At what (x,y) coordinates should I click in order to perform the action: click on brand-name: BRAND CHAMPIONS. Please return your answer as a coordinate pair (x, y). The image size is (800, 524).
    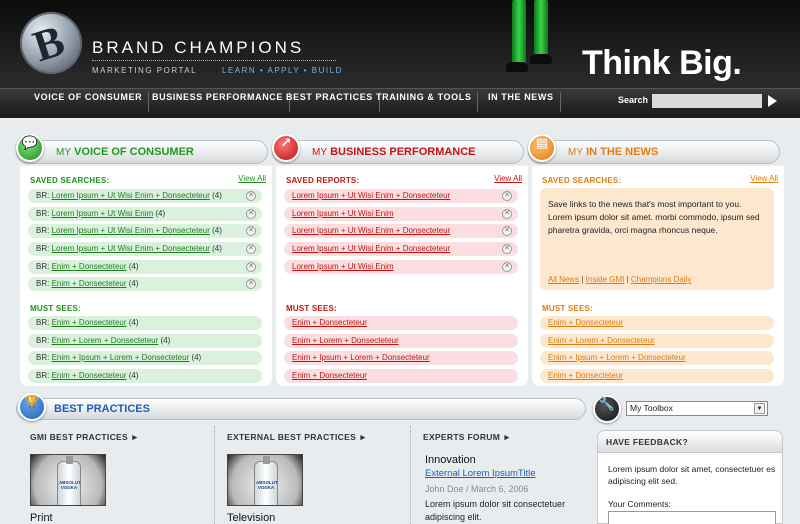
    Looking at the image, I should click on (198, 47).